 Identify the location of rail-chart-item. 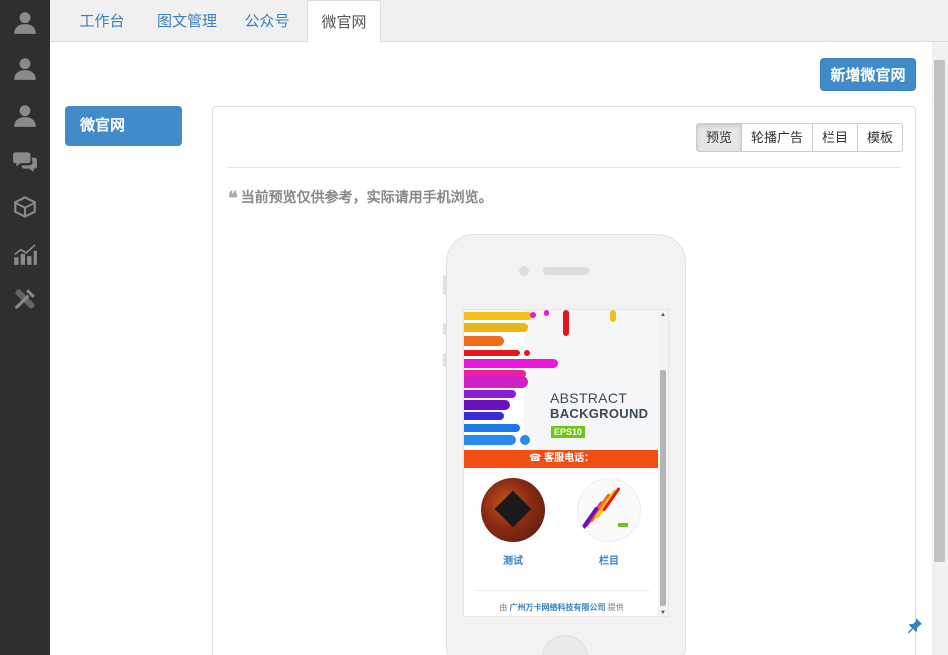
(25, 254).